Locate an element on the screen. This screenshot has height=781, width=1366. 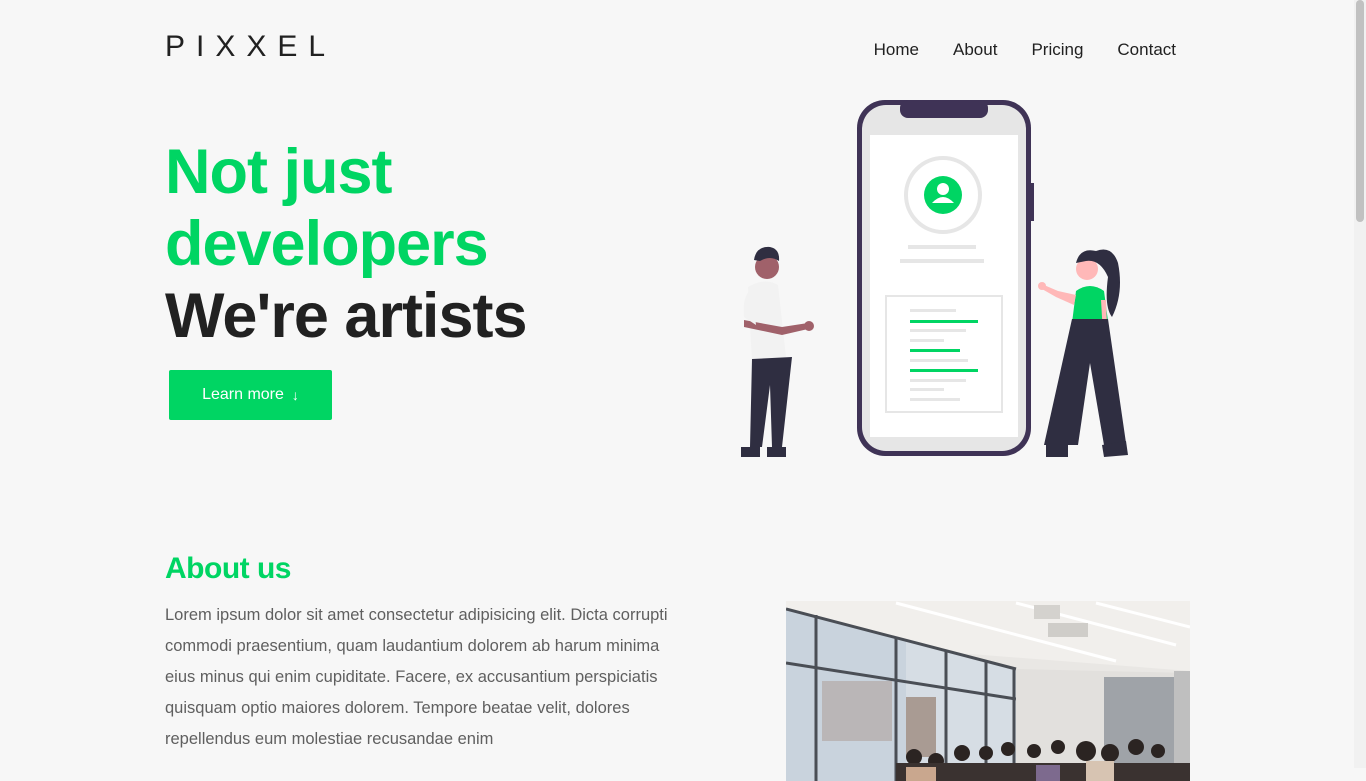
woman-illustration is located at coordinates (1083, 353).